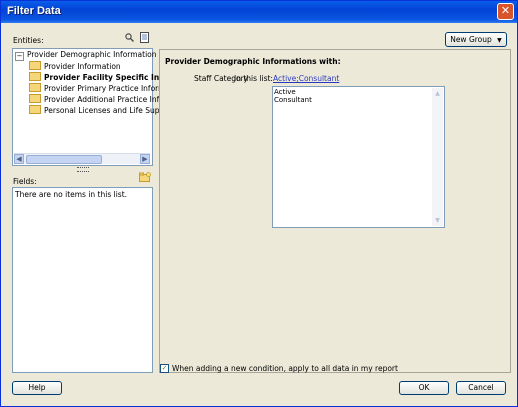 This screenshot has width=518, height=407. What do you see at coordinates (83, 169) in the screenshot?
I see `splitter-handle` at bounding box center [83, 169].